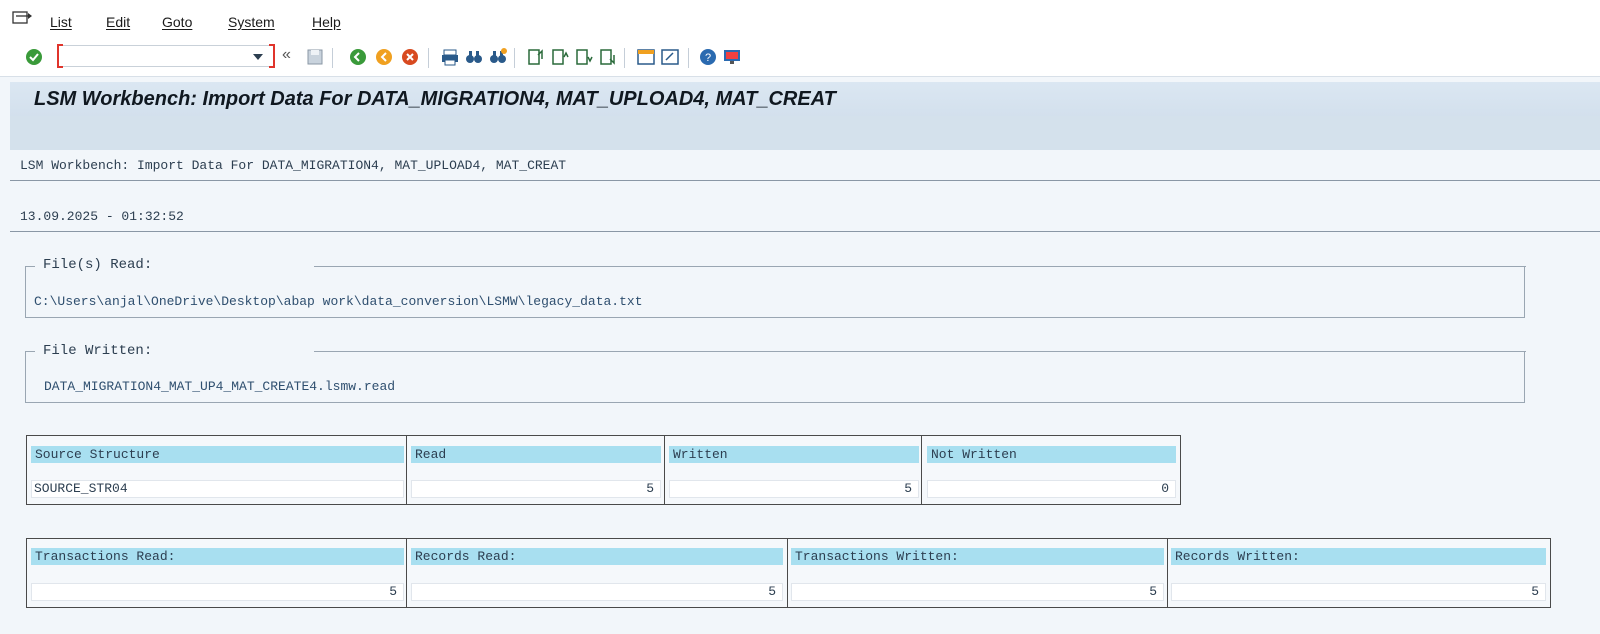 This screenshot has height=634, width=1600. Describe the element at coordinates (805, 133) in the screenshot. I see `application-toolbar` at that location.